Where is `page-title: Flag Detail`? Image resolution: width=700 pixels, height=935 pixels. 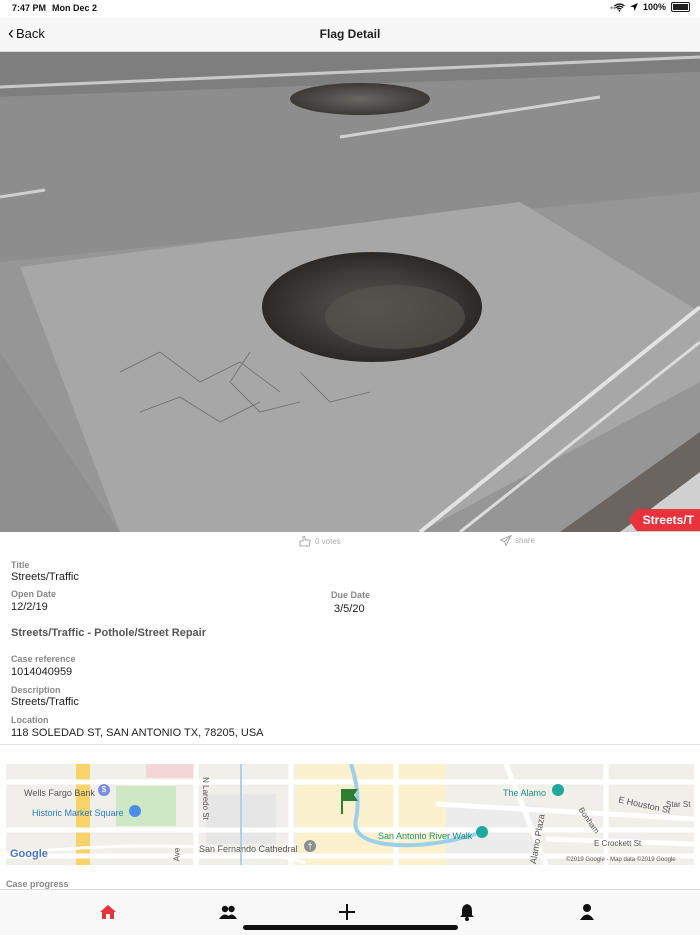 page-title: Flag Detail is located at coordinates (350, 34).